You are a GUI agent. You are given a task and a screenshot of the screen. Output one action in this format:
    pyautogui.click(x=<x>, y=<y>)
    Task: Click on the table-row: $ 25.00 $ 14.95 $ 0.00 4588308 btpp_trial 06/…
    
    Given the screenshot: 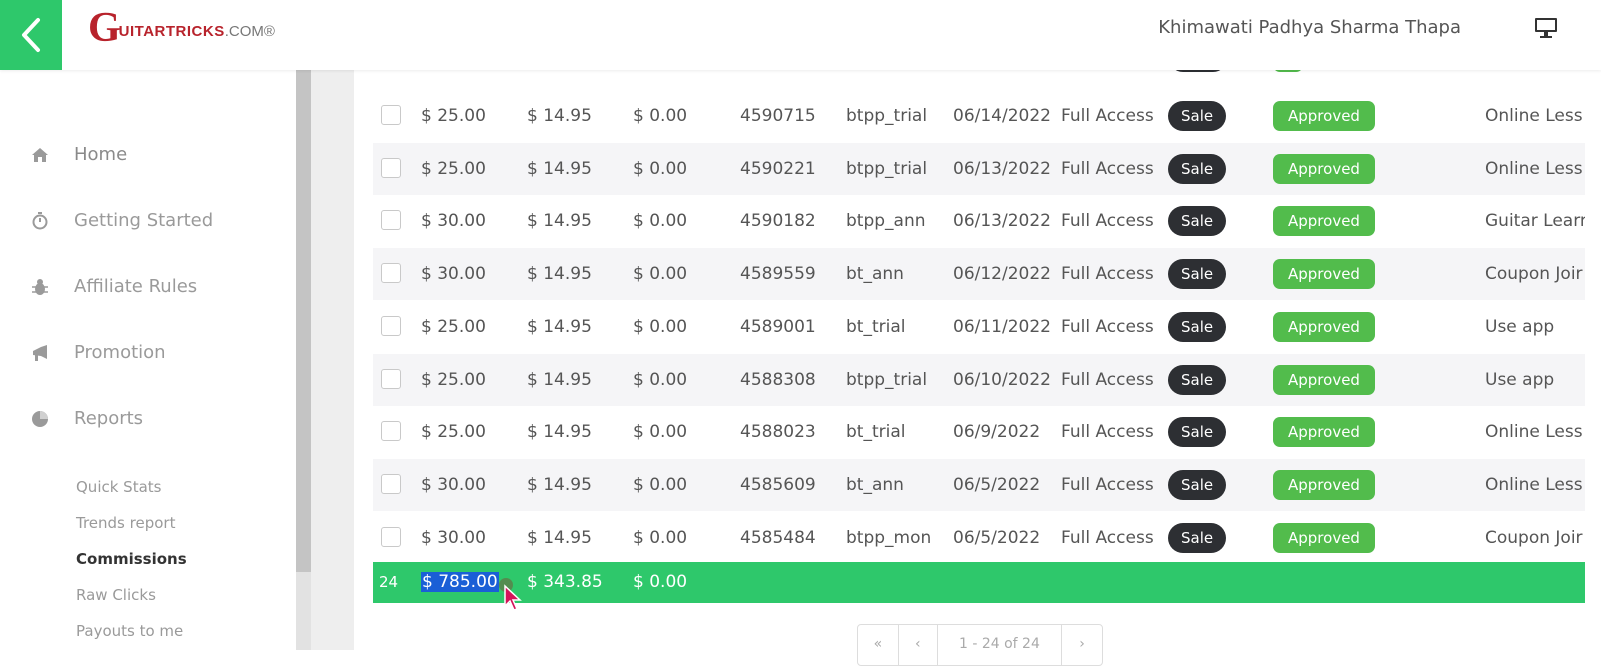 What is the action you would take?
    pyautogui.click(x=979, y=380)
    